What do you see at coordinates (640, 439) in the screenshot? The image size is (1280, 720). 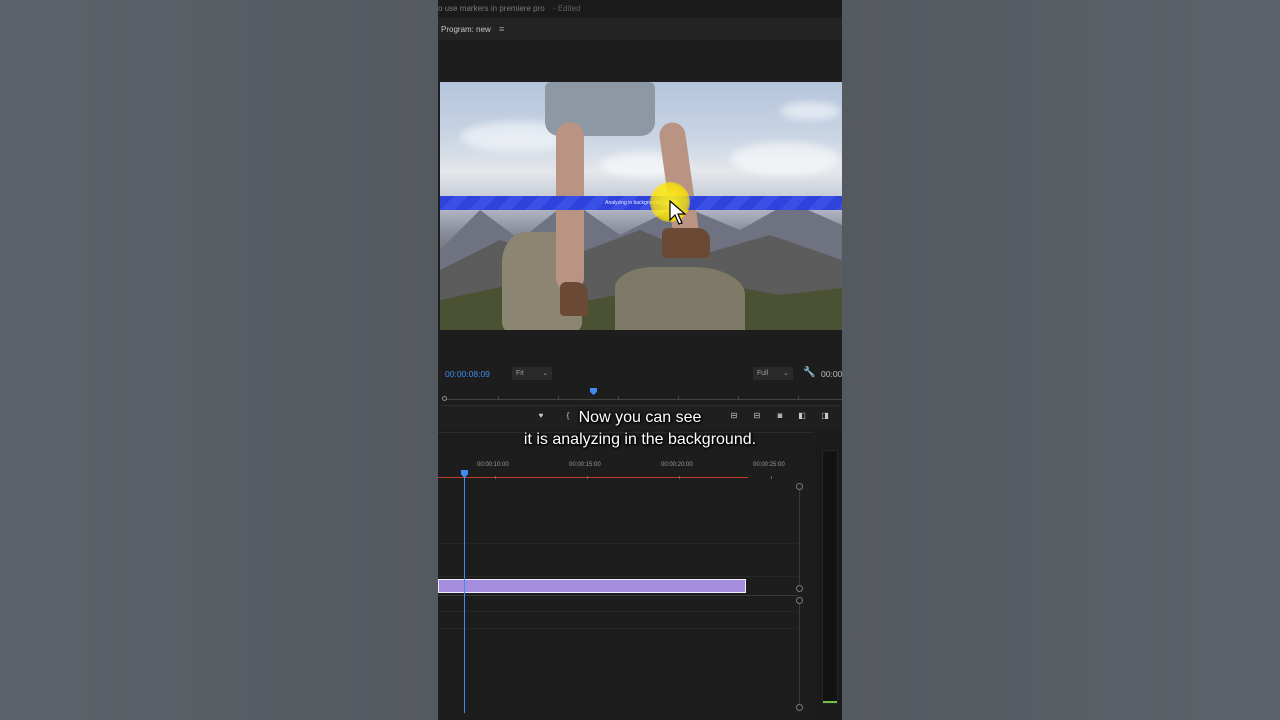 I see `caption-line-2: it is analyzing in the background.` at bounding box center [640, 439].